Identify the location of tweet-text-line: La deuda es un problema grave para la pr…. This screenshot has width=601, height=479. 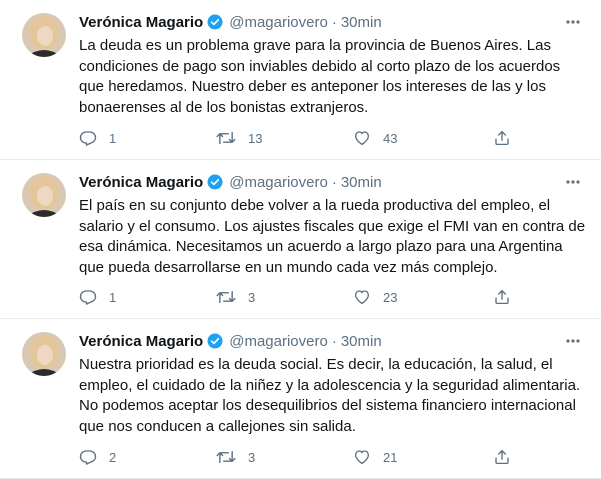
(315, 45).